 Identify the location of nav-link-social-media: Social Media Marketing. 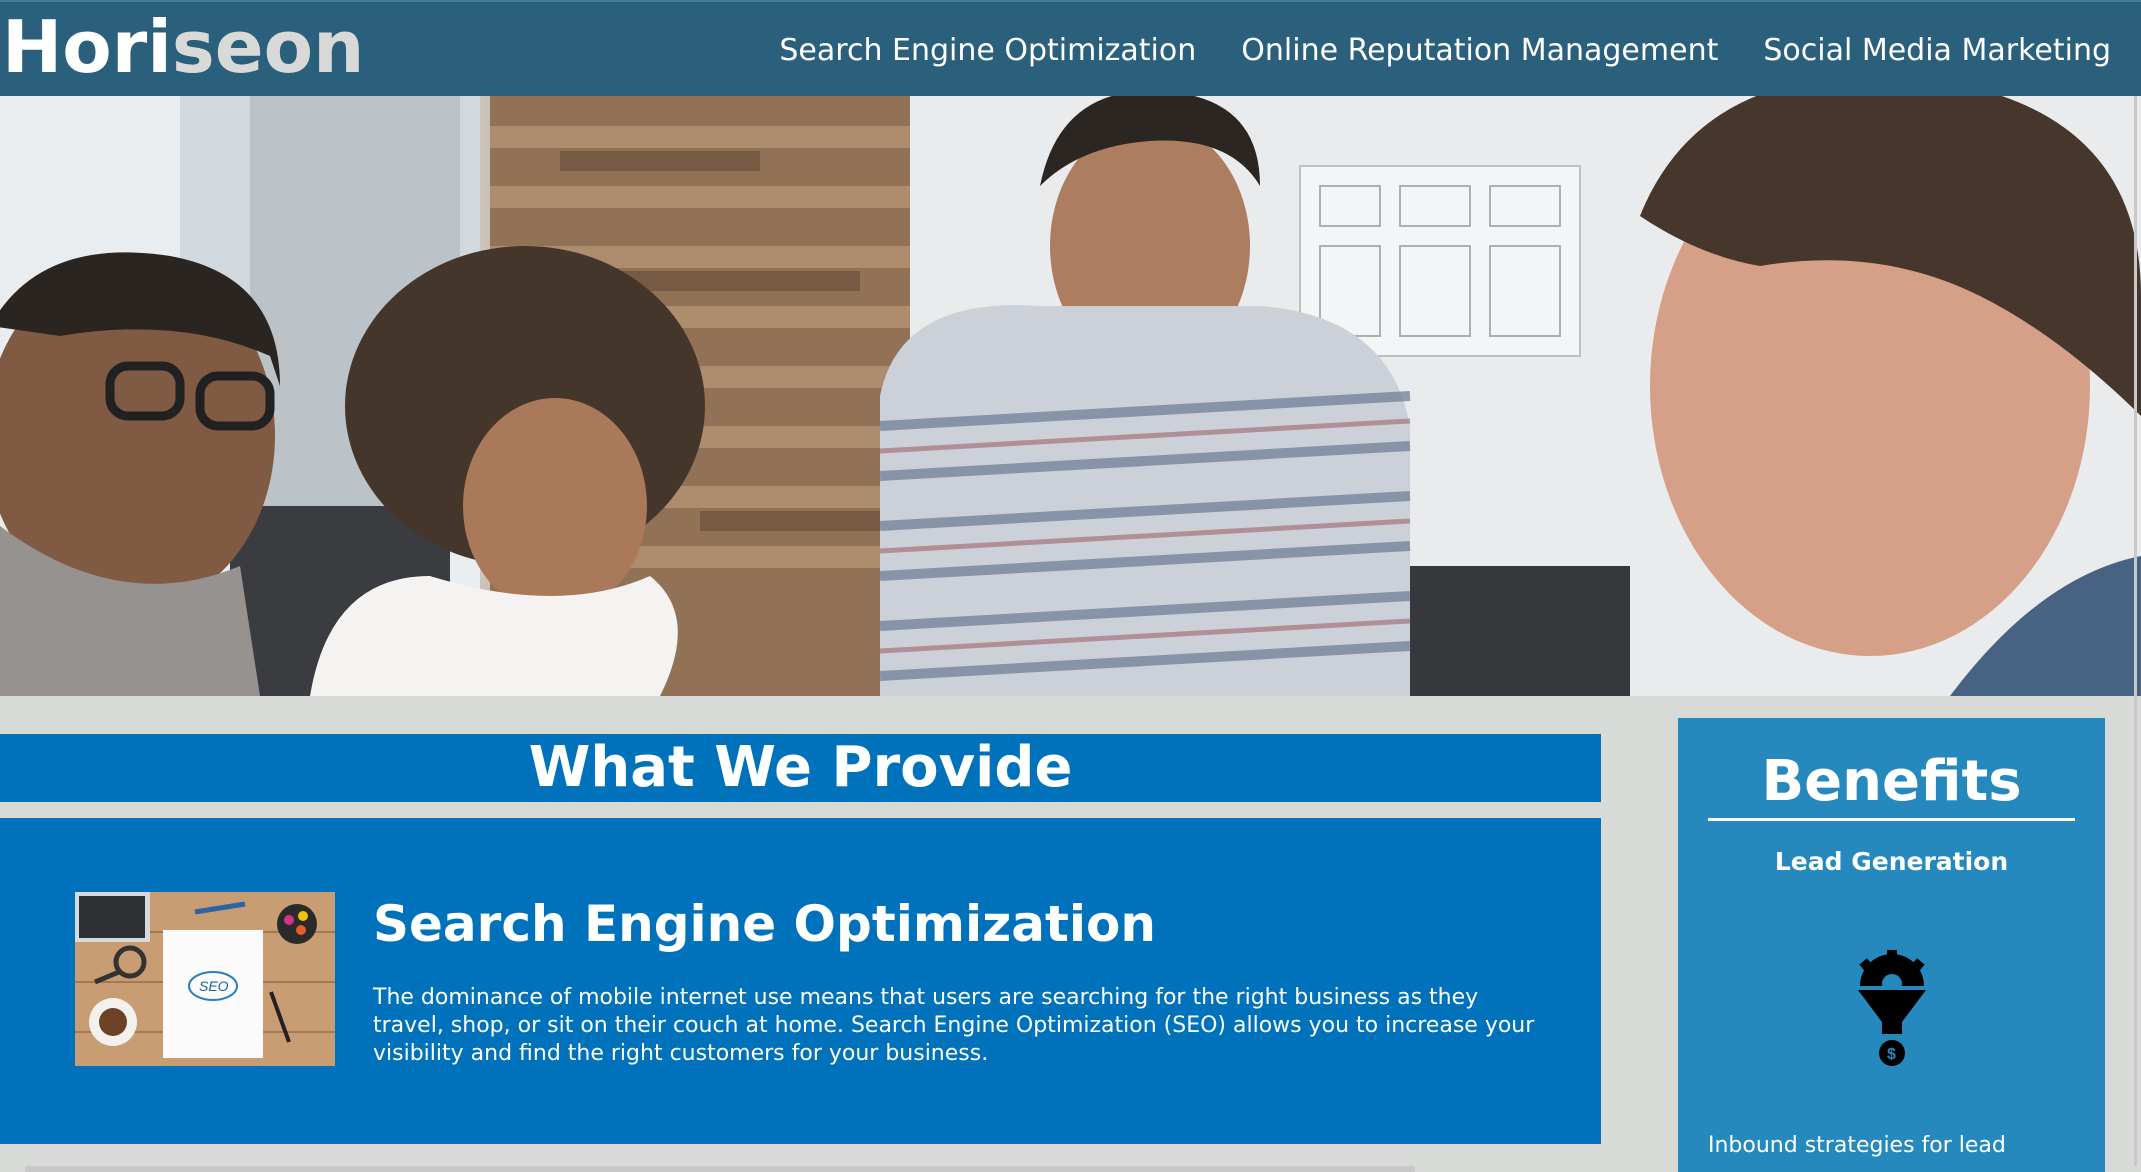
(1937, 50).